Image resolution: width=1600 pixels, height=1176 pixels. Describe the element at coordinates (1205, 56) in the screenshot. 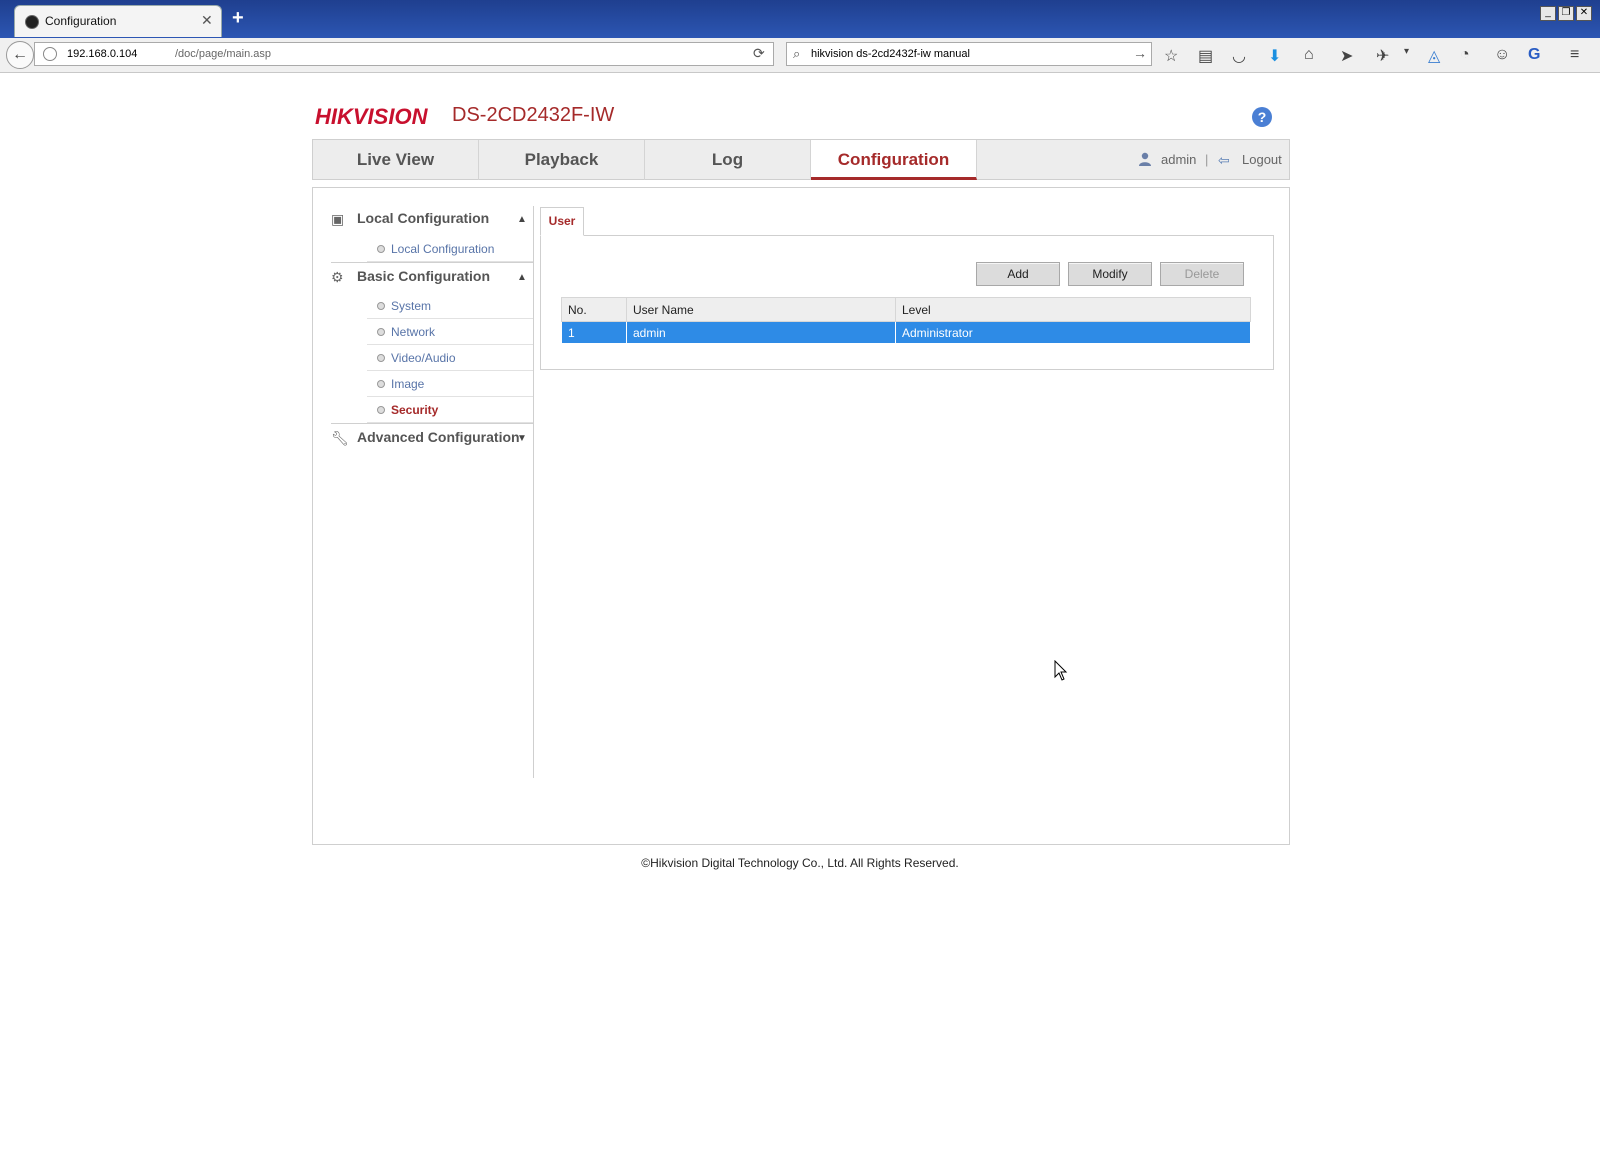

I see `reading-list-icon: ▤` at that location.